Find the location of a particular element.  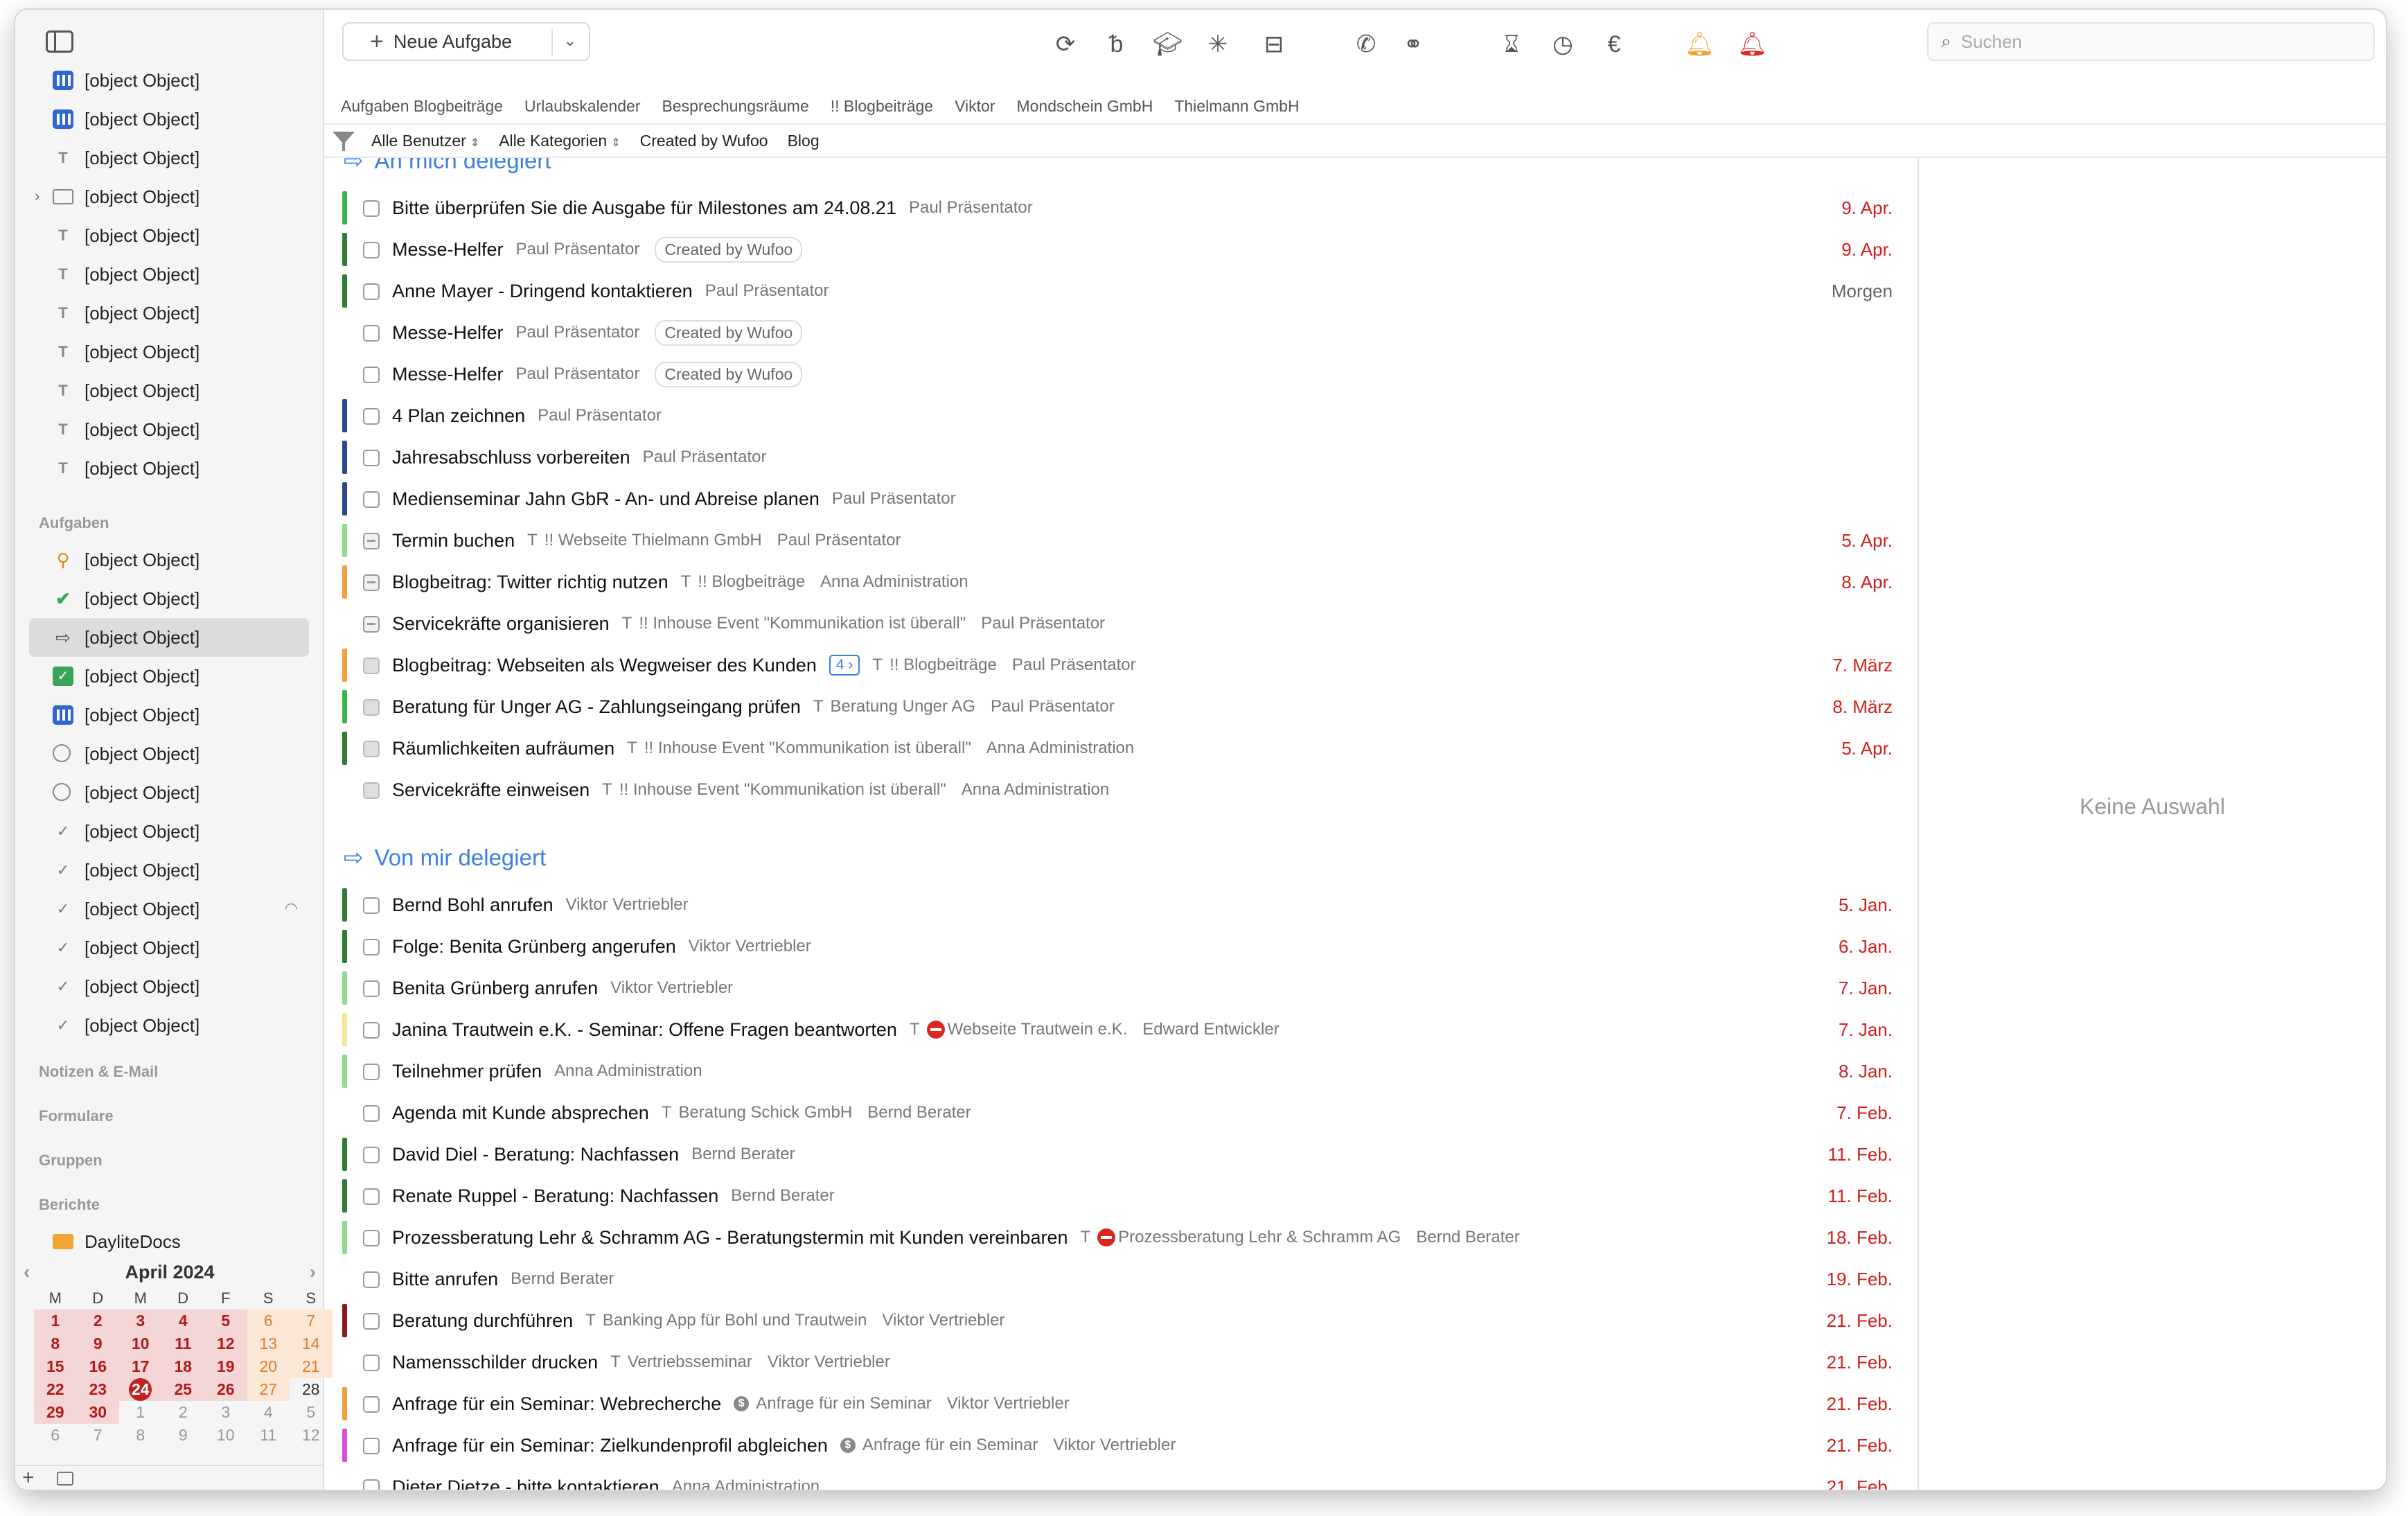

calendar-day: 6 is located at coordinates (55, 1436).